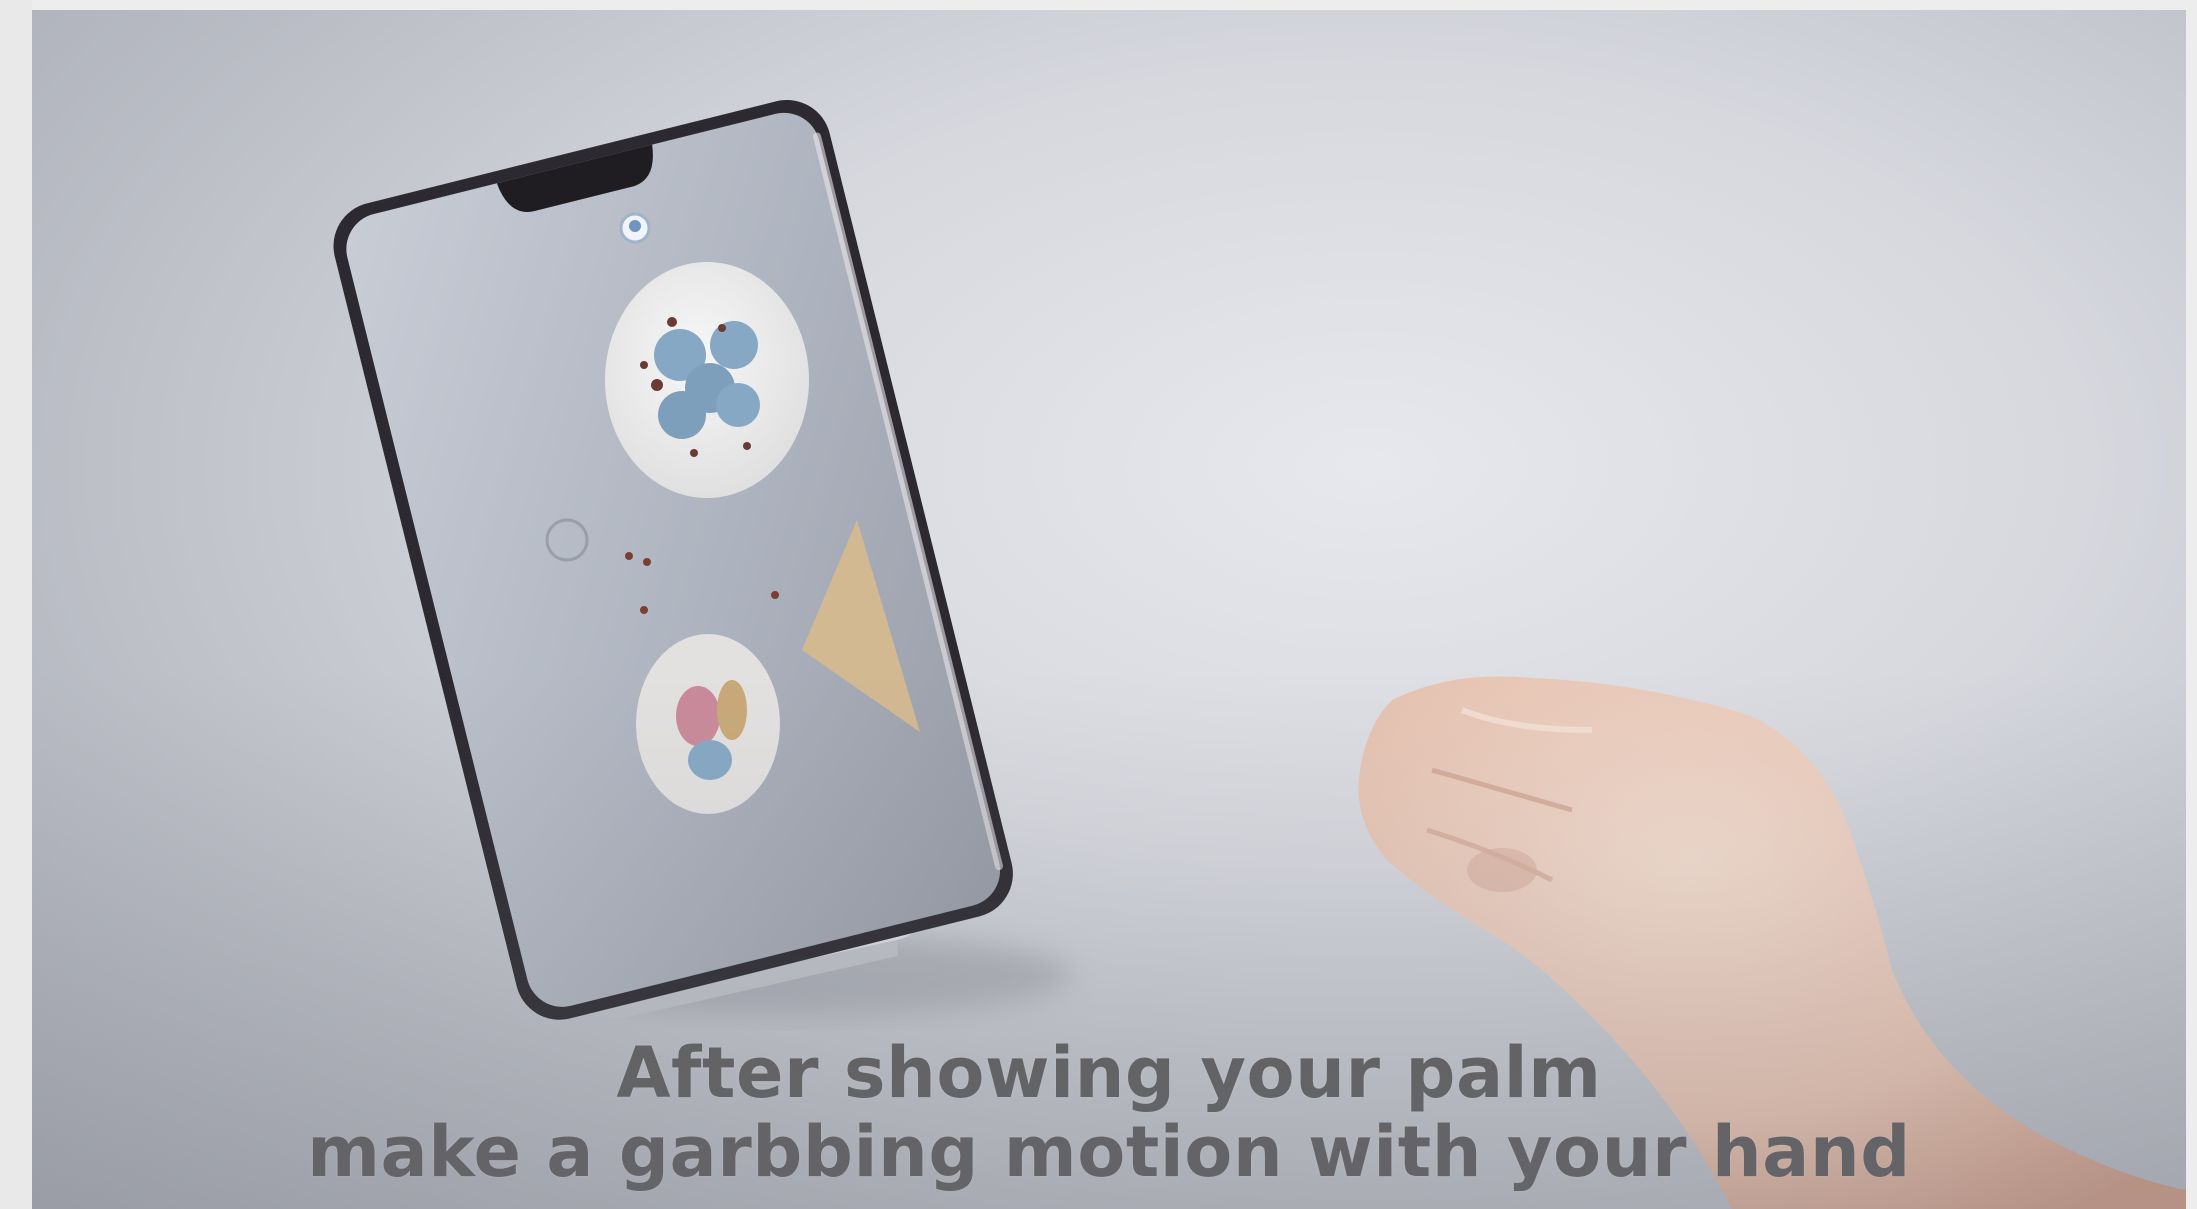 The image size is (2197, 1209). I want to click on selfie-camera-icon, so click(635, 228).